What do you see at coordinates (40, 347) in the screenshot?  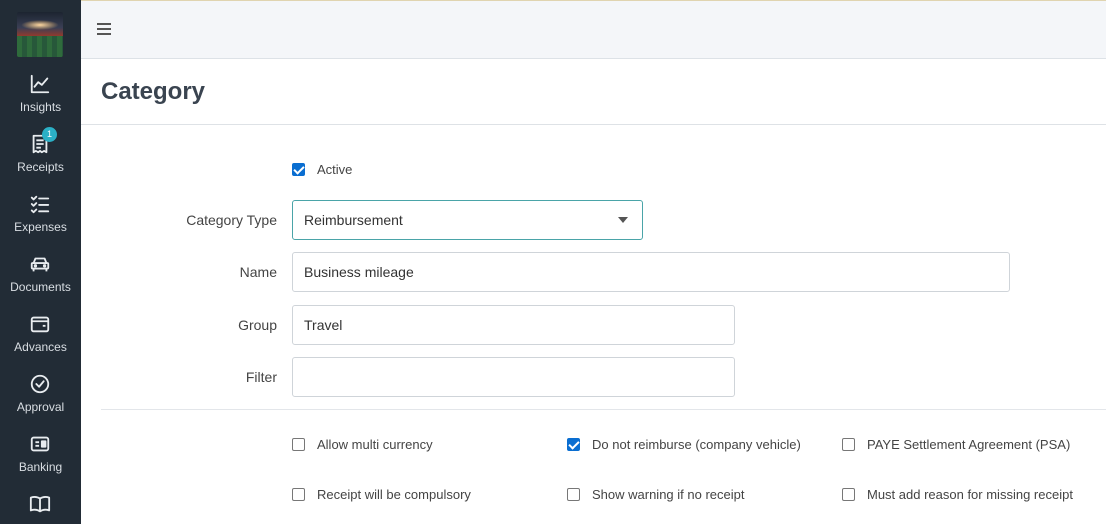 I see `sidebar-item-label: Advances` at bounding box center [40, 347].